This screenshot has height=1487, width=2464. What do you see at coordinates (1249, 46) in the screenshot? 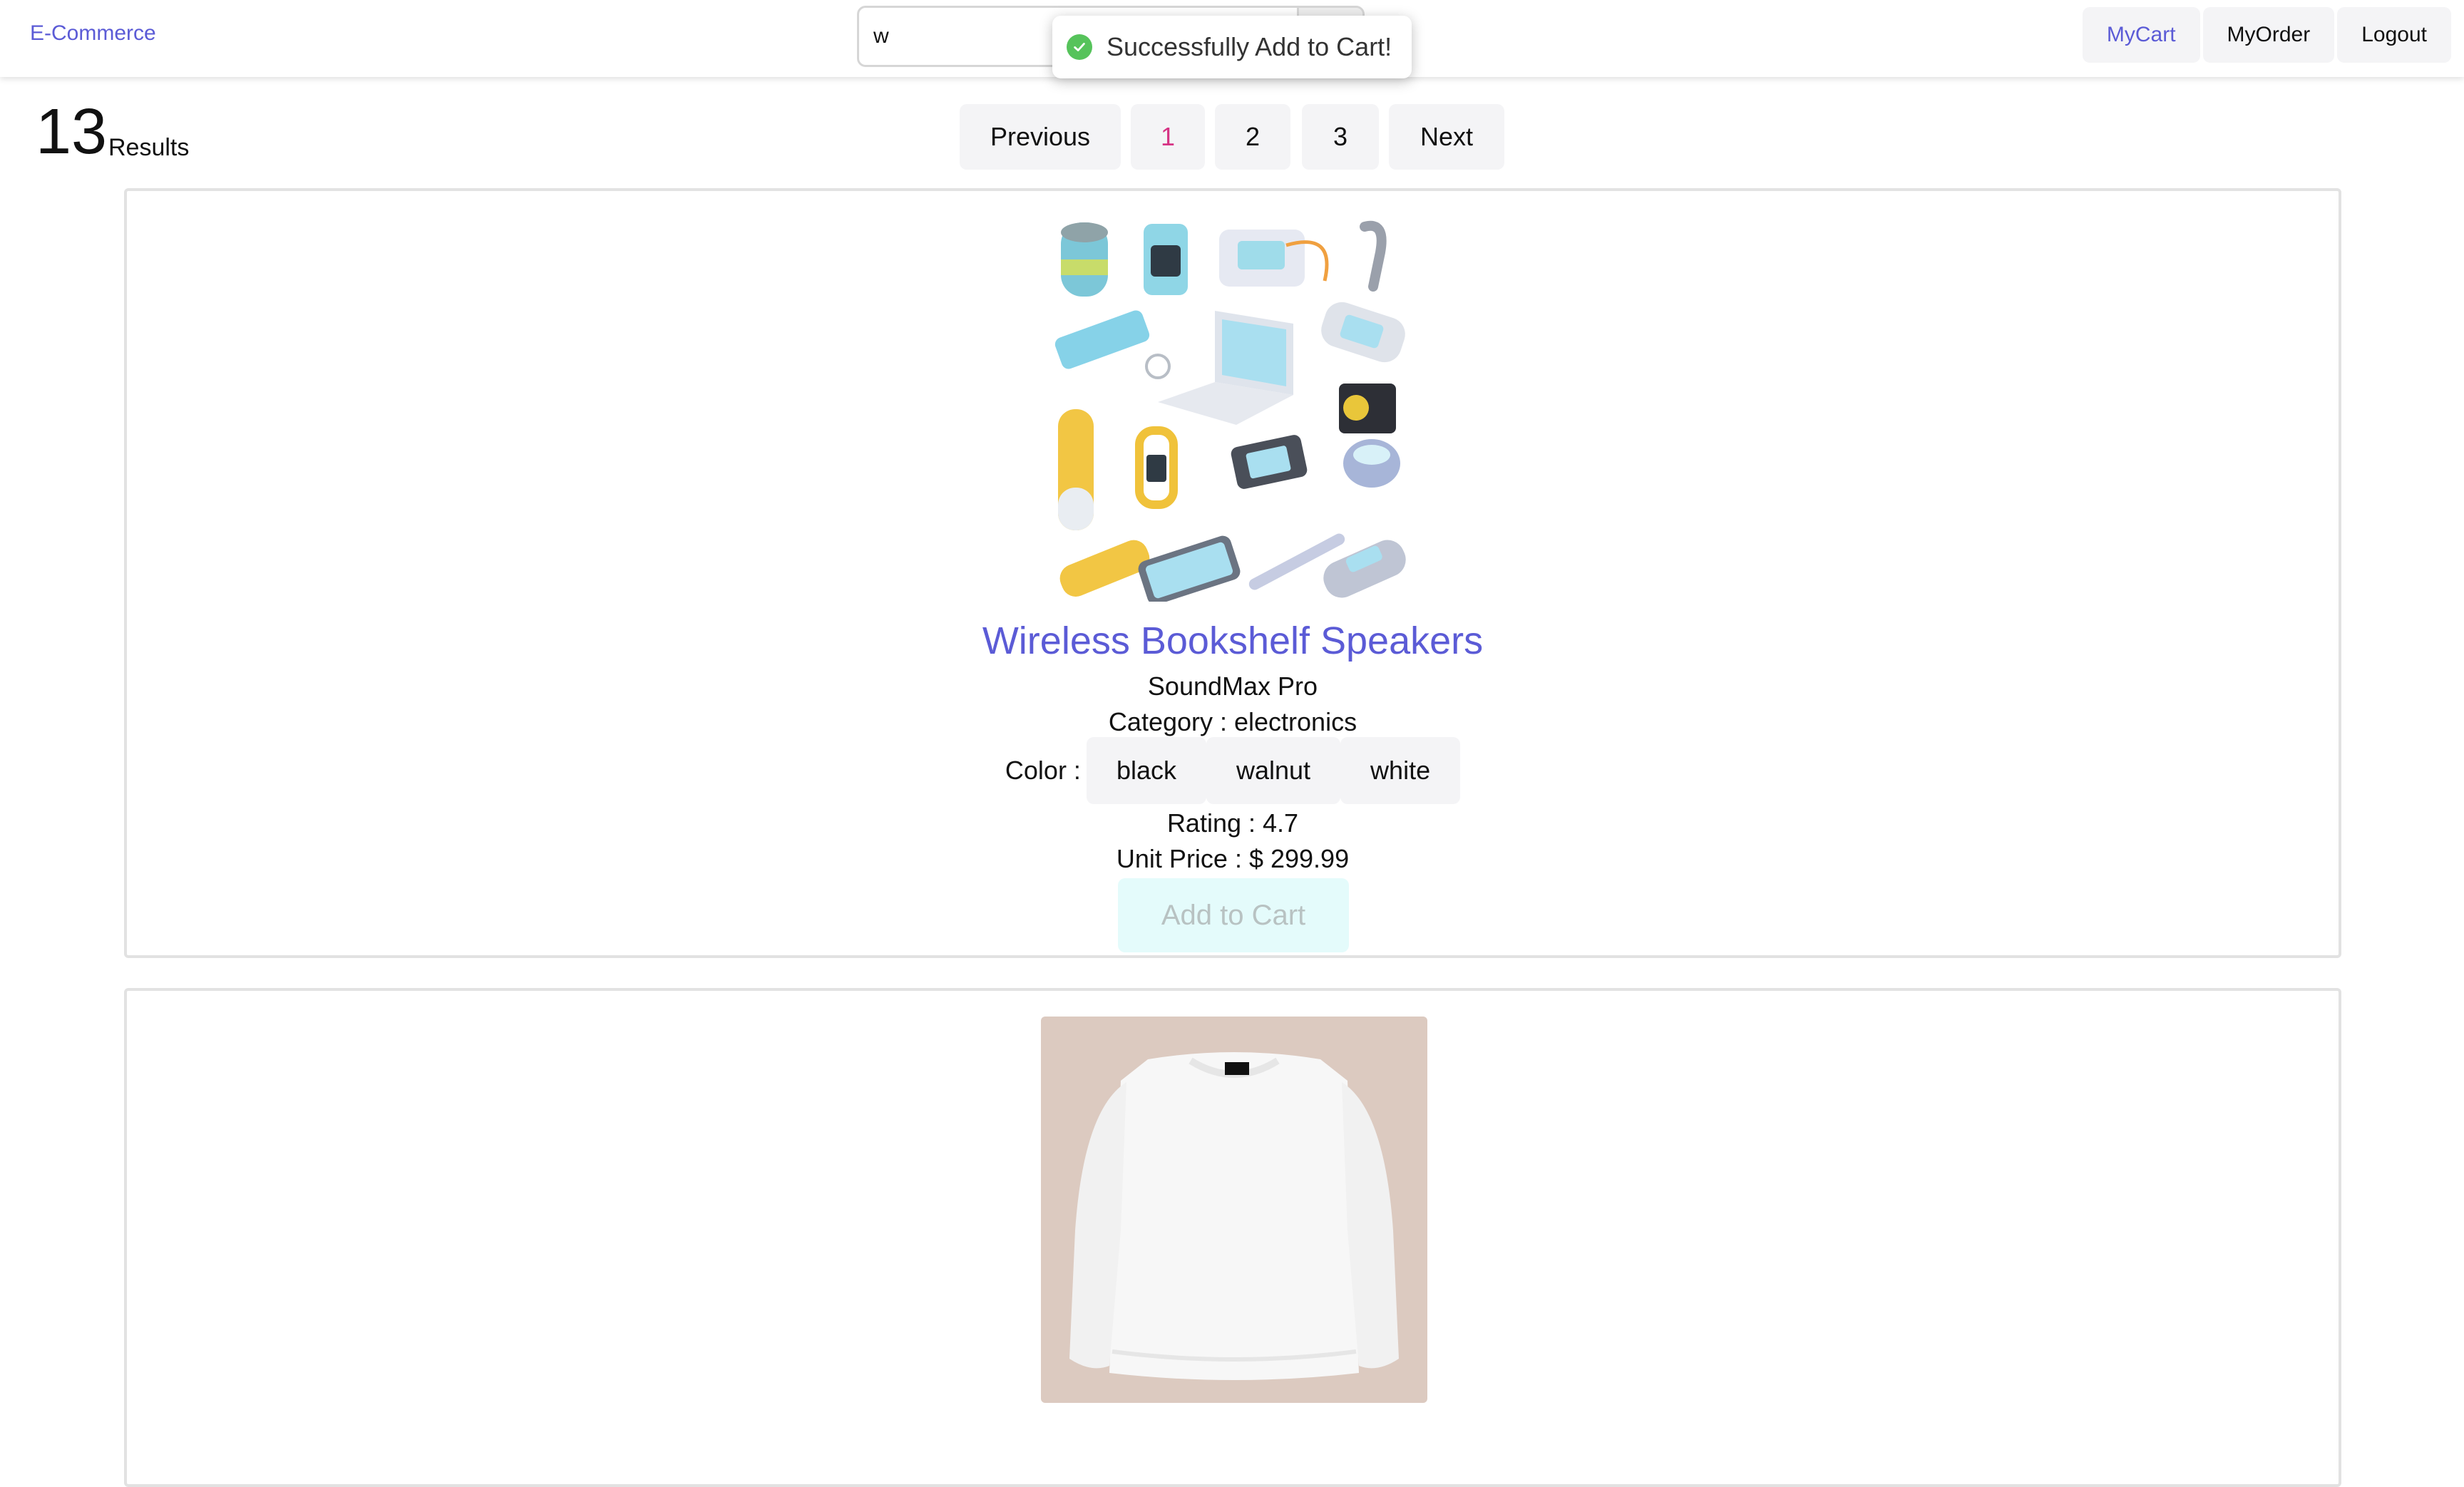
I see `toast-message: Successfully Add to Cart!` at bounding box center [1249, 46].